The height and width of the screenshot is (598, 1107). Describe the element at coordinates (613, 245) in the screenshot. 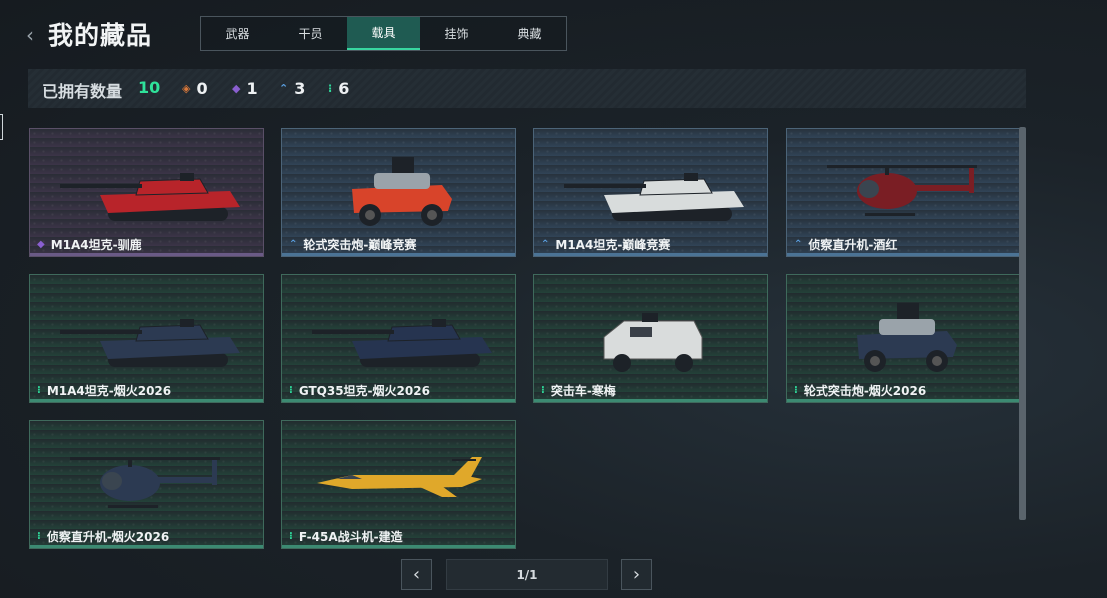

I see `vehicle-name: M1A4坦克-巅峰竞赛` at that location.